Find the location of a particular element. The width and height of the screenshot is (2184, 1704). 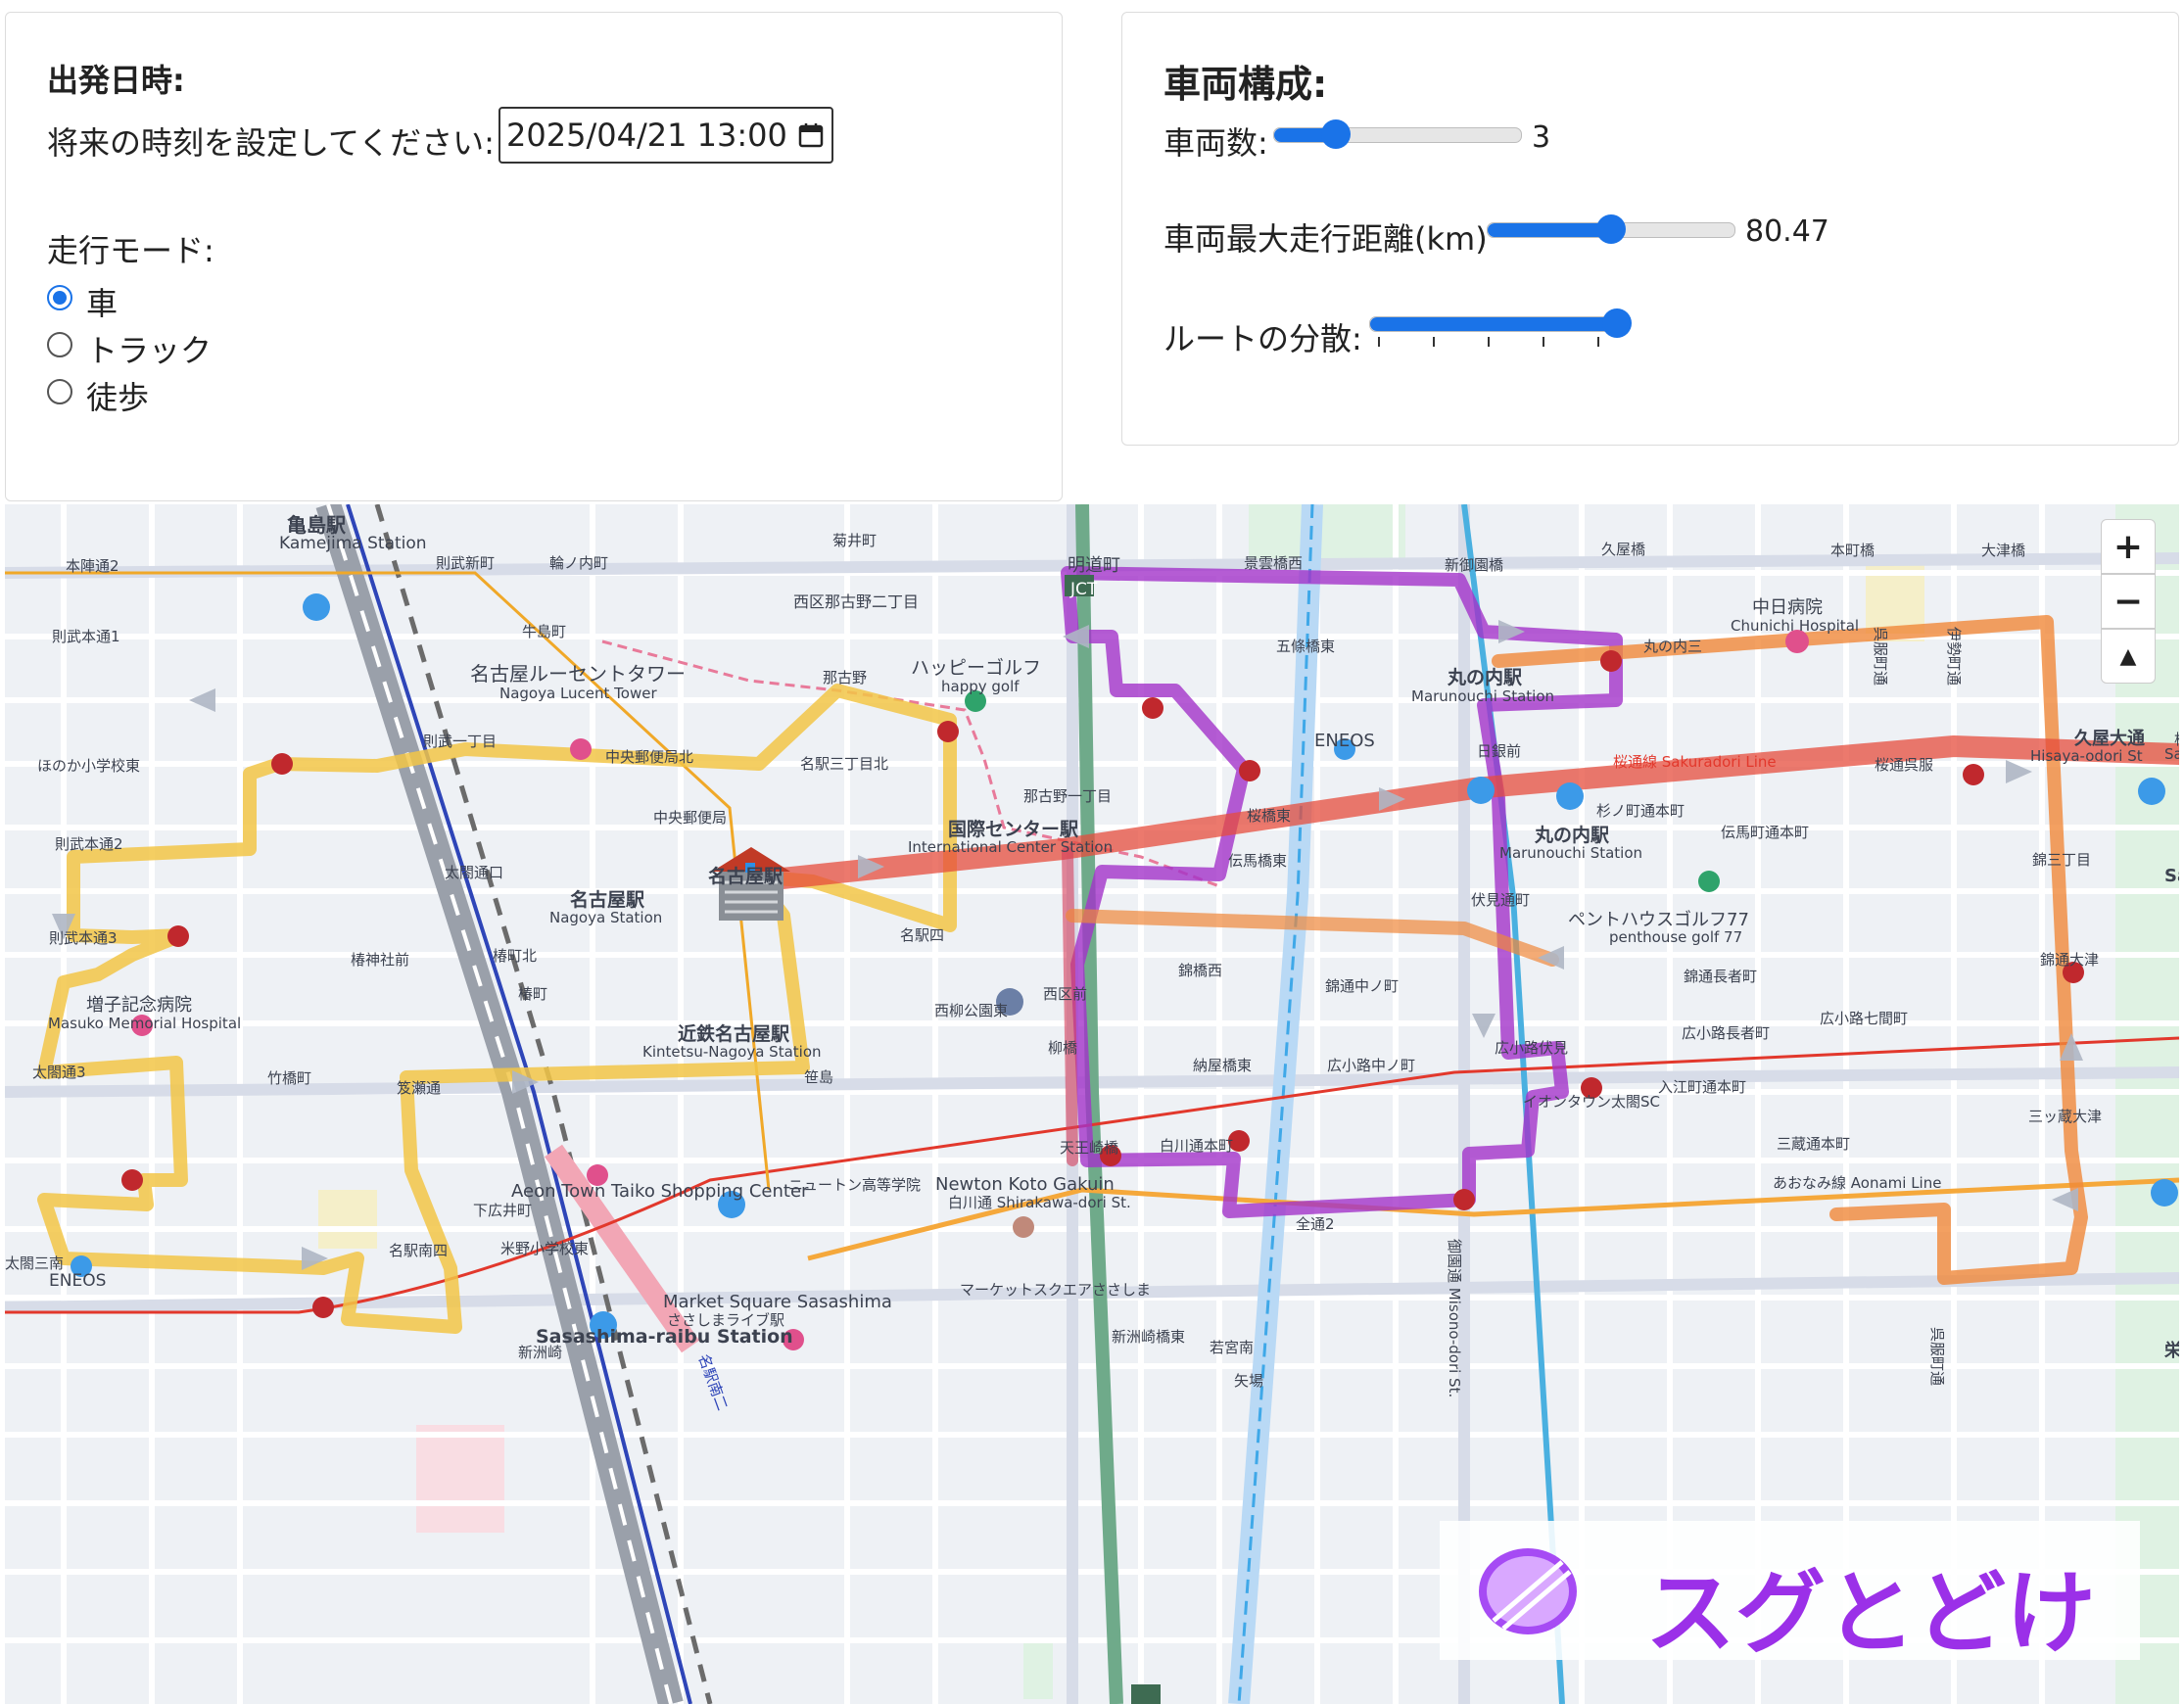

map-label: 那古野一丁目 is located at coordinates (1067, 796).